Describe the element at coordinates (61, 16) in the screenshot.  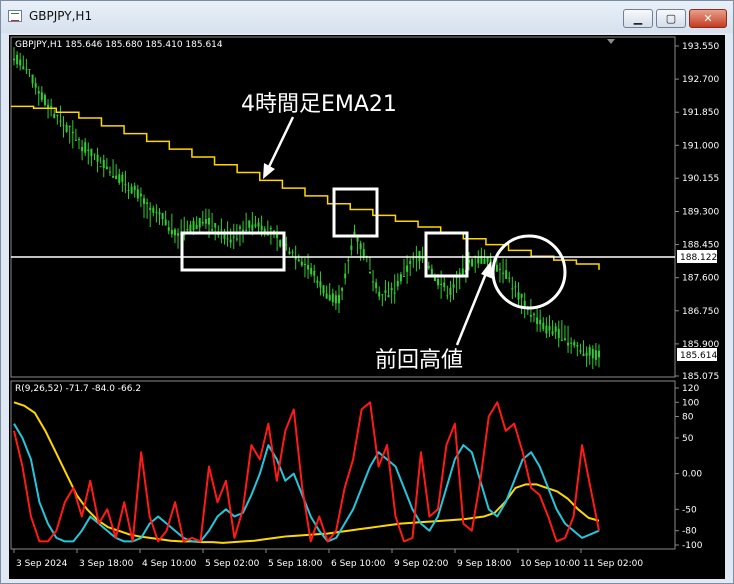
I see `window-title: GBPJPY,H1` at that location.